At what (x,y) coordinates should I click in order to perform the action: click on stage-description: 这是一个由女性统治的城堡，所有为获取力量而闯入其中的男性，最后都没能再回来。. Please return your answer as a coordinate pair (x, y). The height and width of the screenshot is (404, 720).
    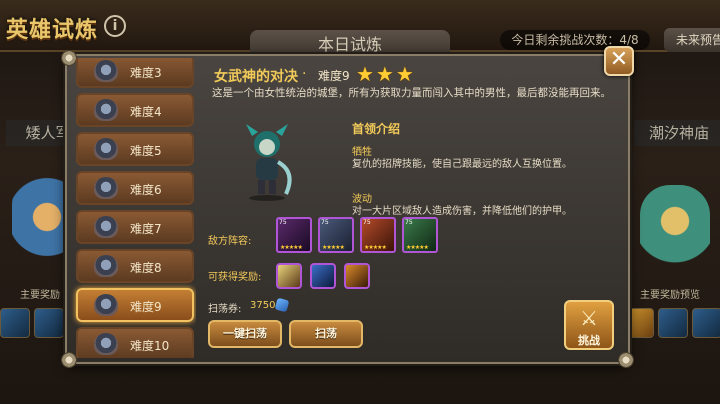
    Looking at the image, I should click on (411, 93).